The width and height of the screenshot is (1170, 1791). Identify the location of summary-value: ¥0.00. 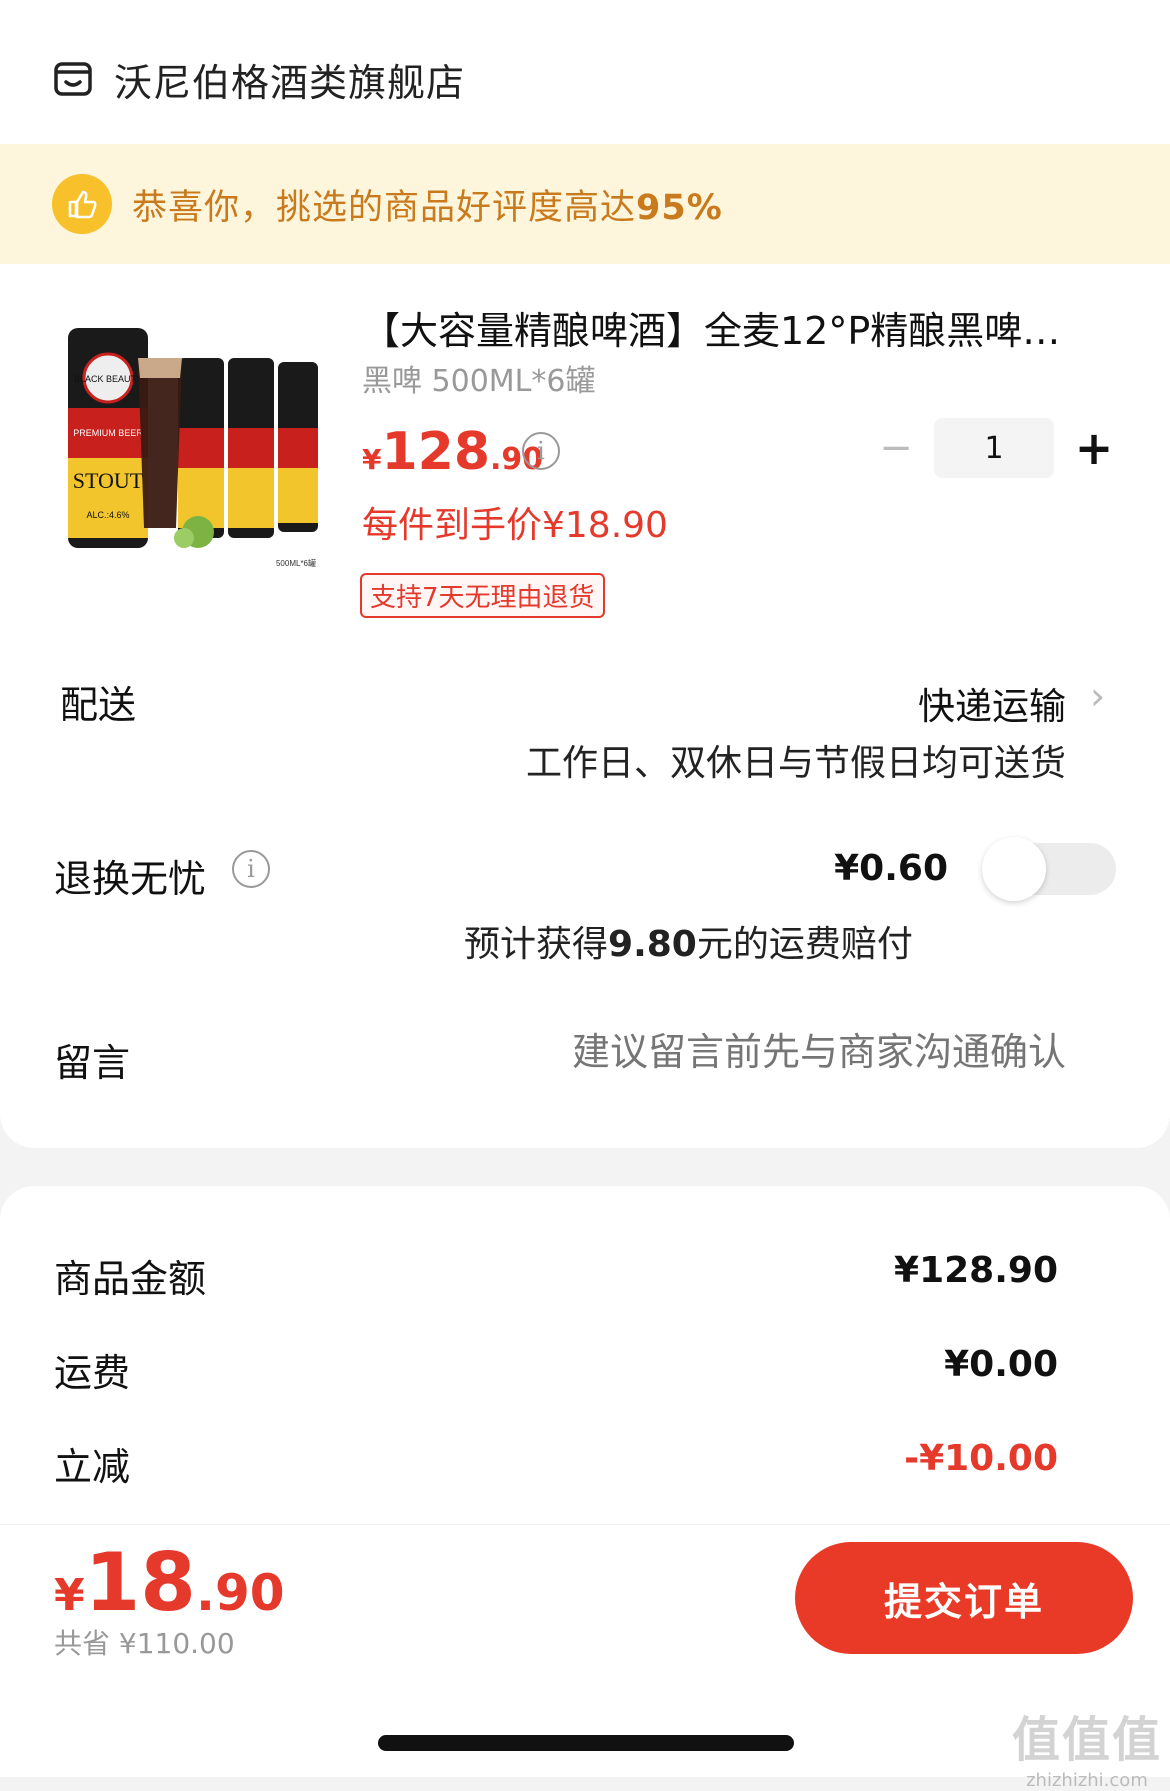
(1001, 1364).